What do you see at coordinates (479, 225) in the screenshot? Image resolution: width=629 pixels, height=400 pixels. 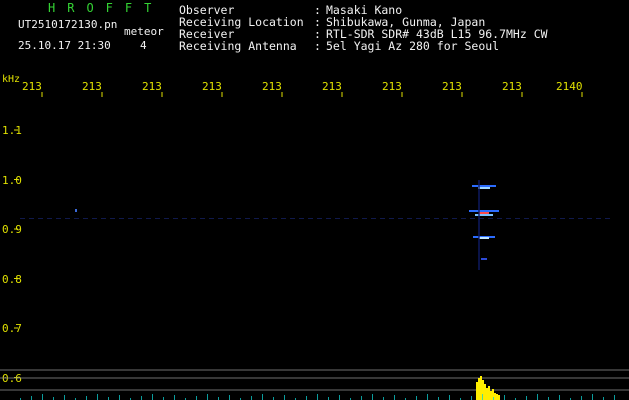 I see `meteor-echo-trail` at bounding box center [479, 225].